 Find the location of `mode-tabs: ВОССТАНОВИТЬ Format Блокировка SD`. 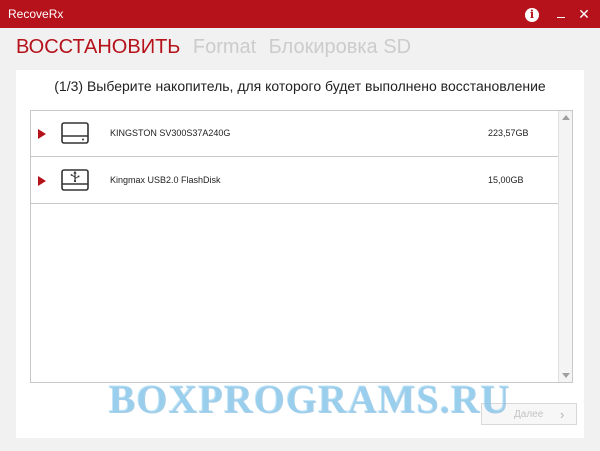

mode-tabs: ВОССТАНОВИТЬ Format Блокировка SD is located at coordinates (217, 49).